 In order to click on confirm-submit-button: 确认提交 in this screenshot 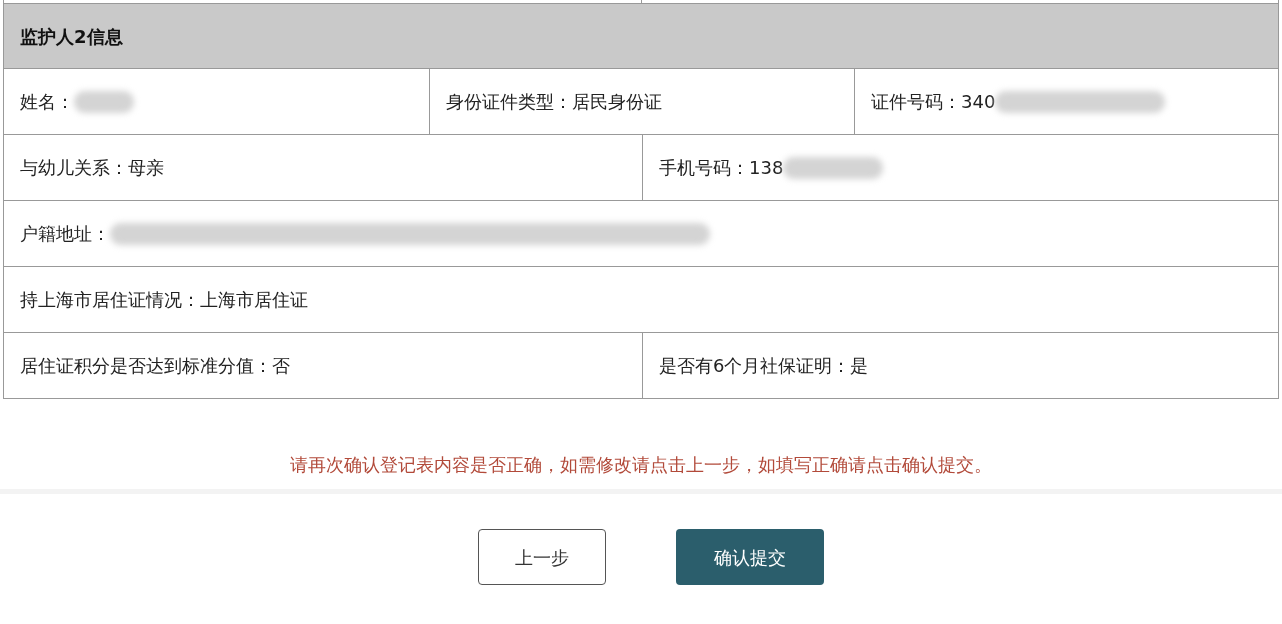, I will do `click(750, 557)`.